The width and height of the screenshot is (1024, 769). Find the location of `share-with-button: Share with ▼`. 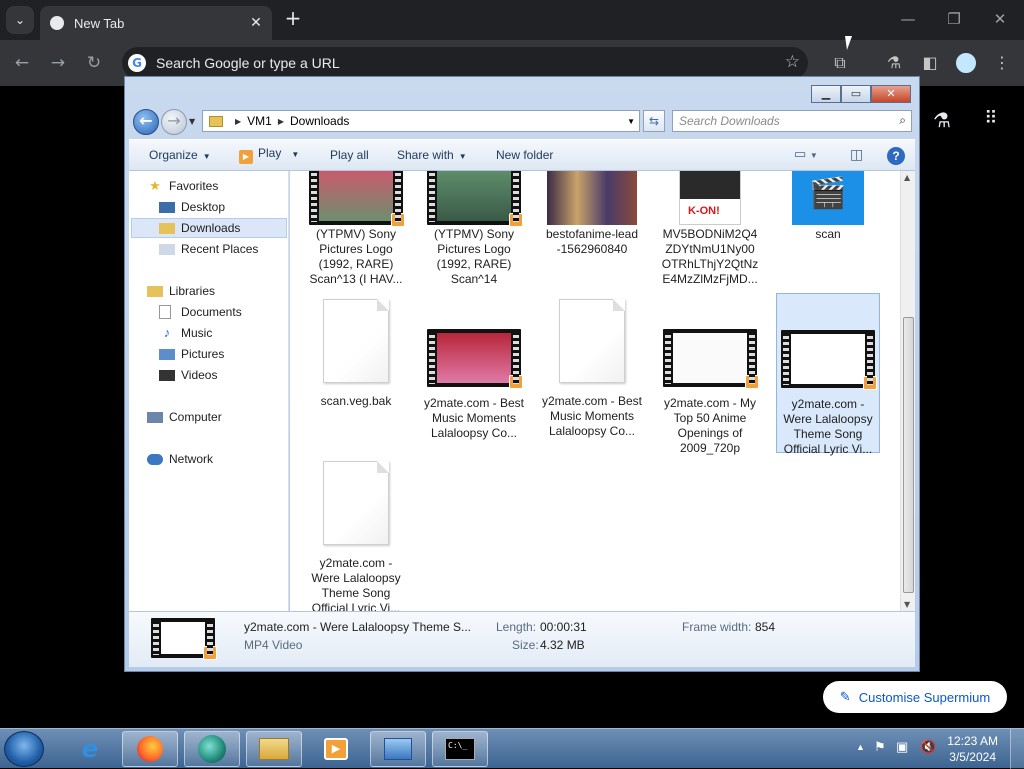

share-with-button: Share with ▼ is located at coordinates (432, 155).